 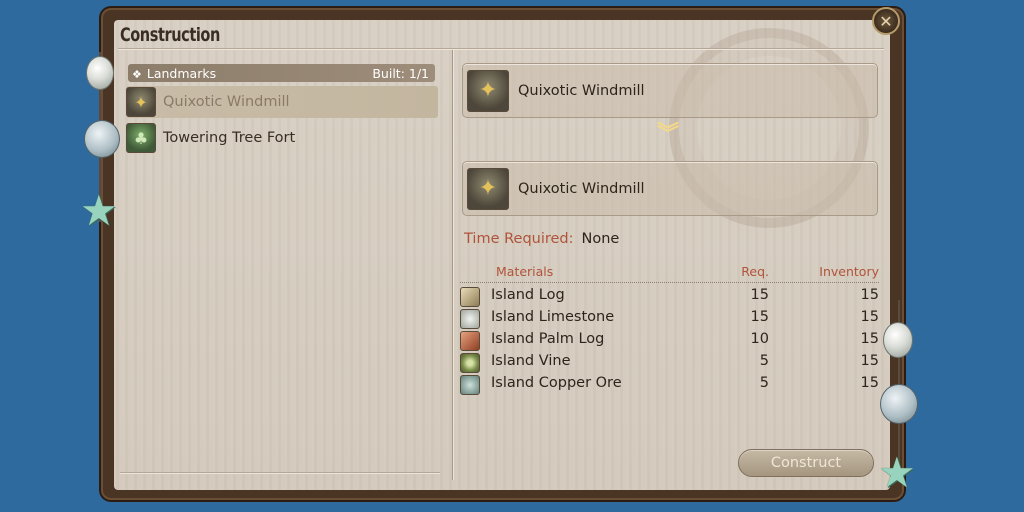 What do you see at coordinates (519, 239) in the screenshot?
I see `time-required-label: Time Required:` at bounding box center [519, 239].